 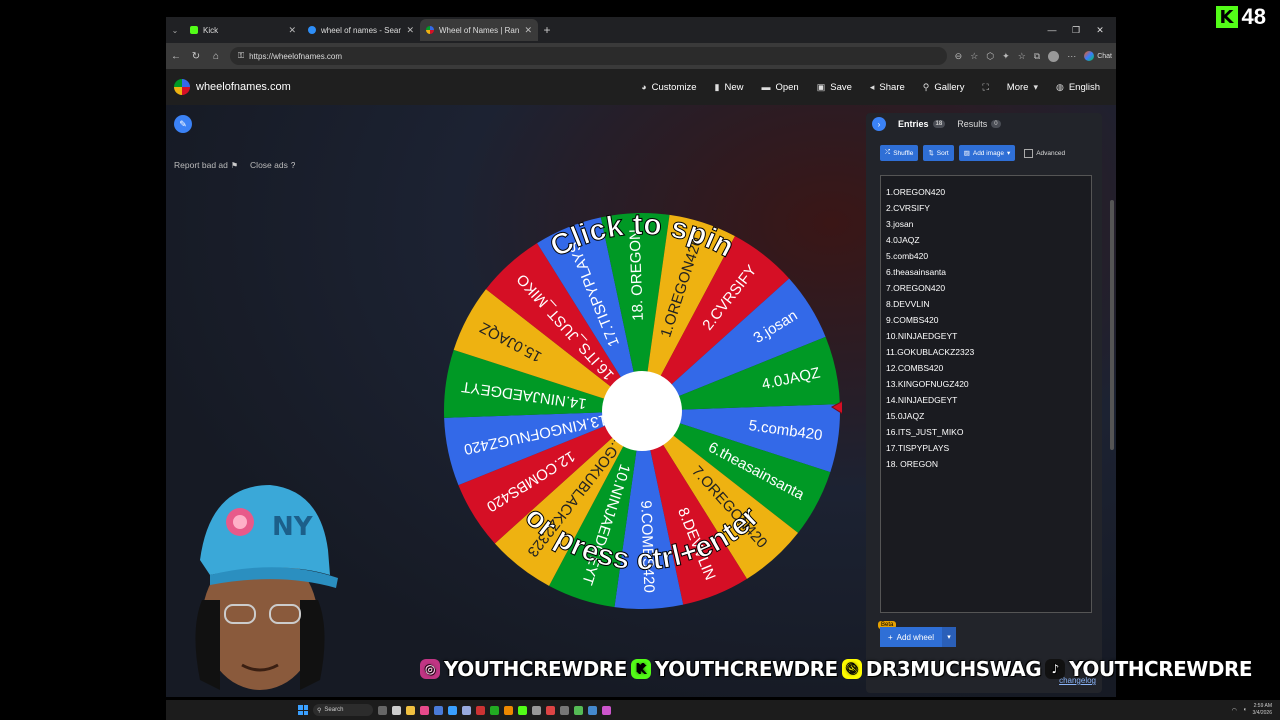 I want to click on entry-line: 15.0JAQZ, so click(x=905, y=416).